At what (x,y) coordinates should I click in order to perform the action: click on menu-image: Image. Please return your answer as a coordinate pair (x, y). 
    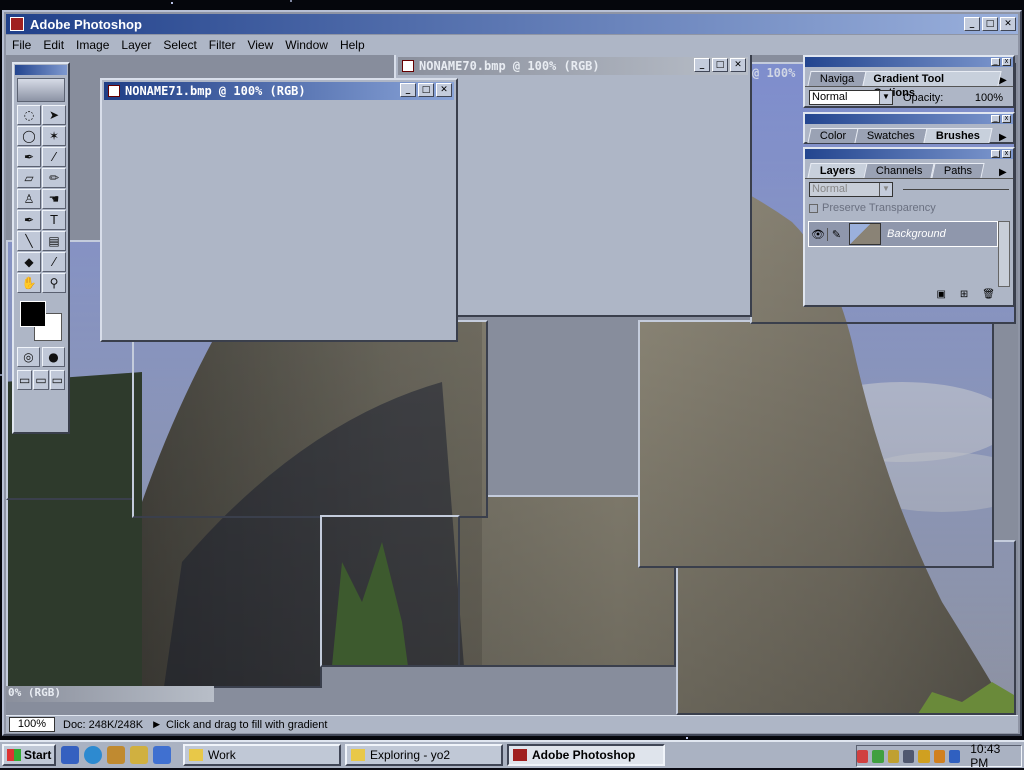
    Looking at the image, I should click on (92, 45).